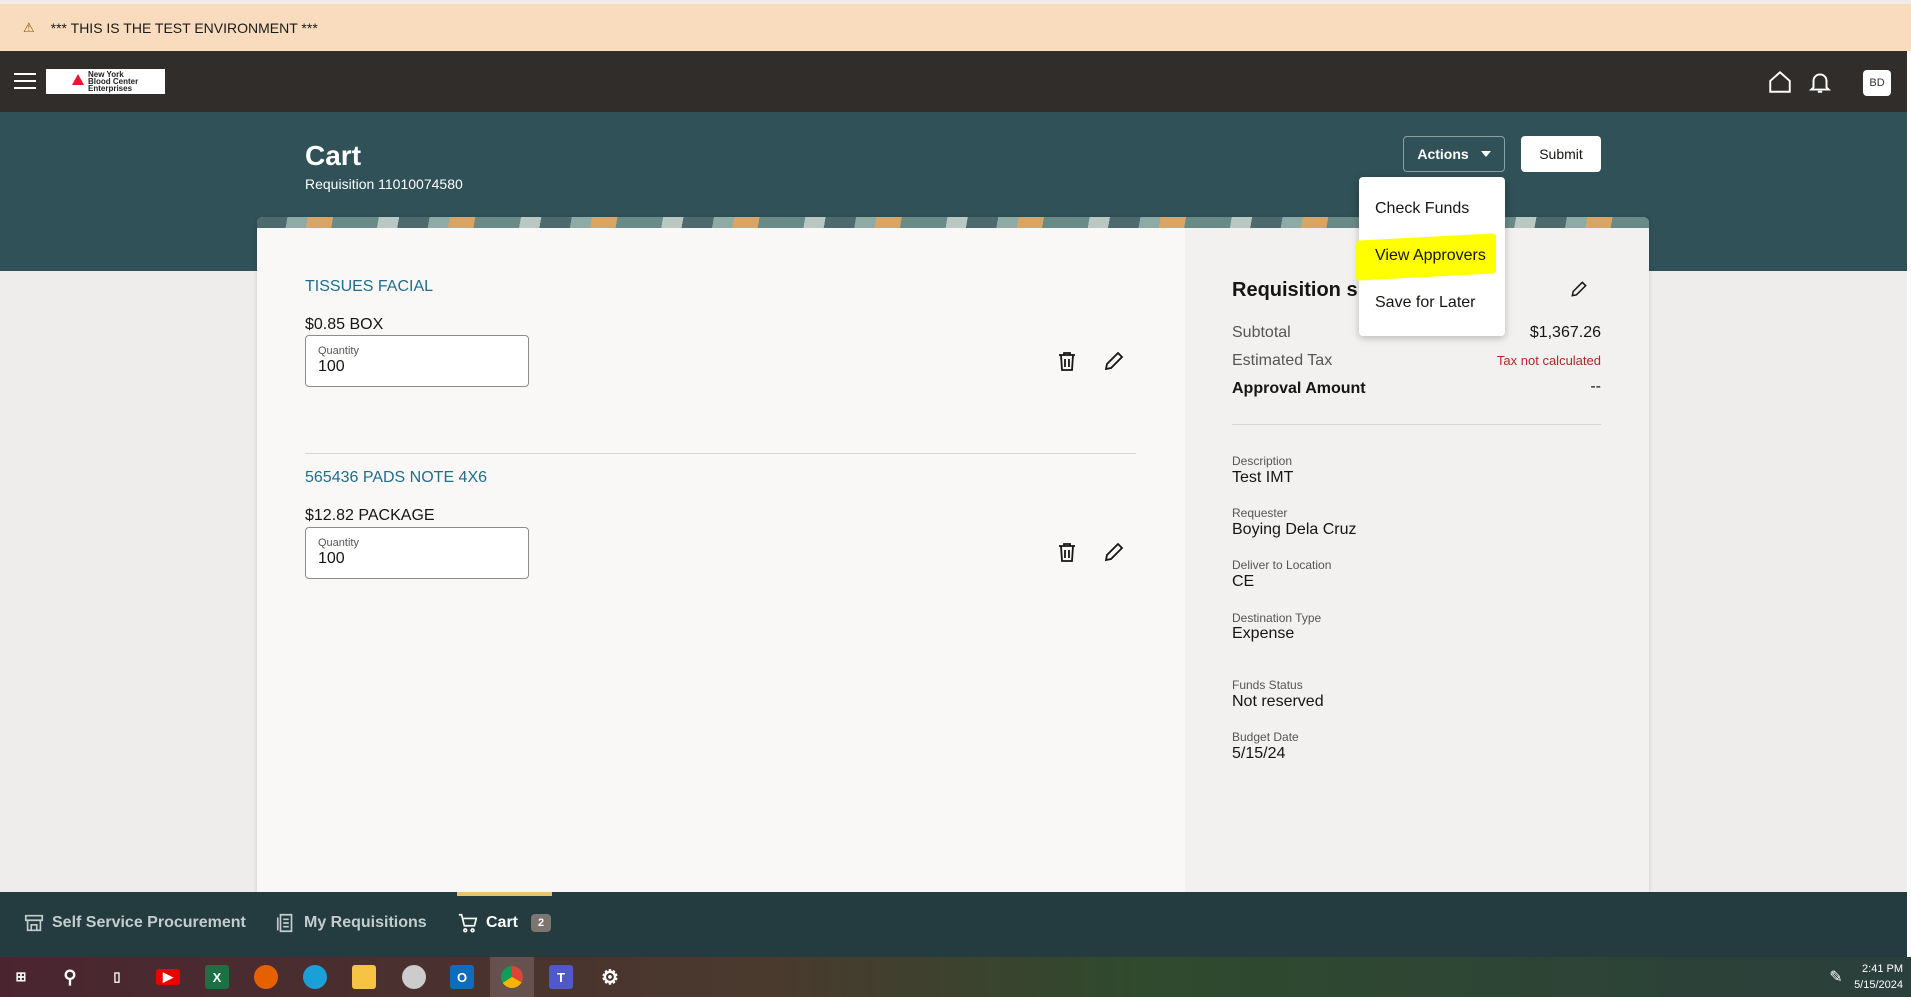 This screenshot has width=1911, height=997. Describe the element at coordinates (284, 923) in the screenshot. I see `document-list-icon` at that location.